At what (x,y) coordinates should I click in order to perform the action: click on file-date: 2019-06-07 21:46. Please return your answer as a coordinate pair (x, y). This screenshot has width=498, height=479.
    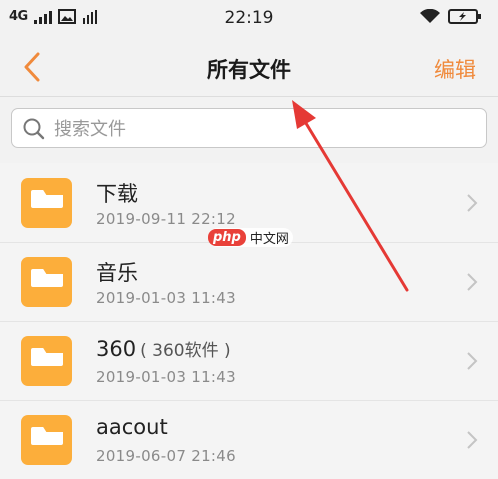
    Looking at the image, I should click on (166, 456).